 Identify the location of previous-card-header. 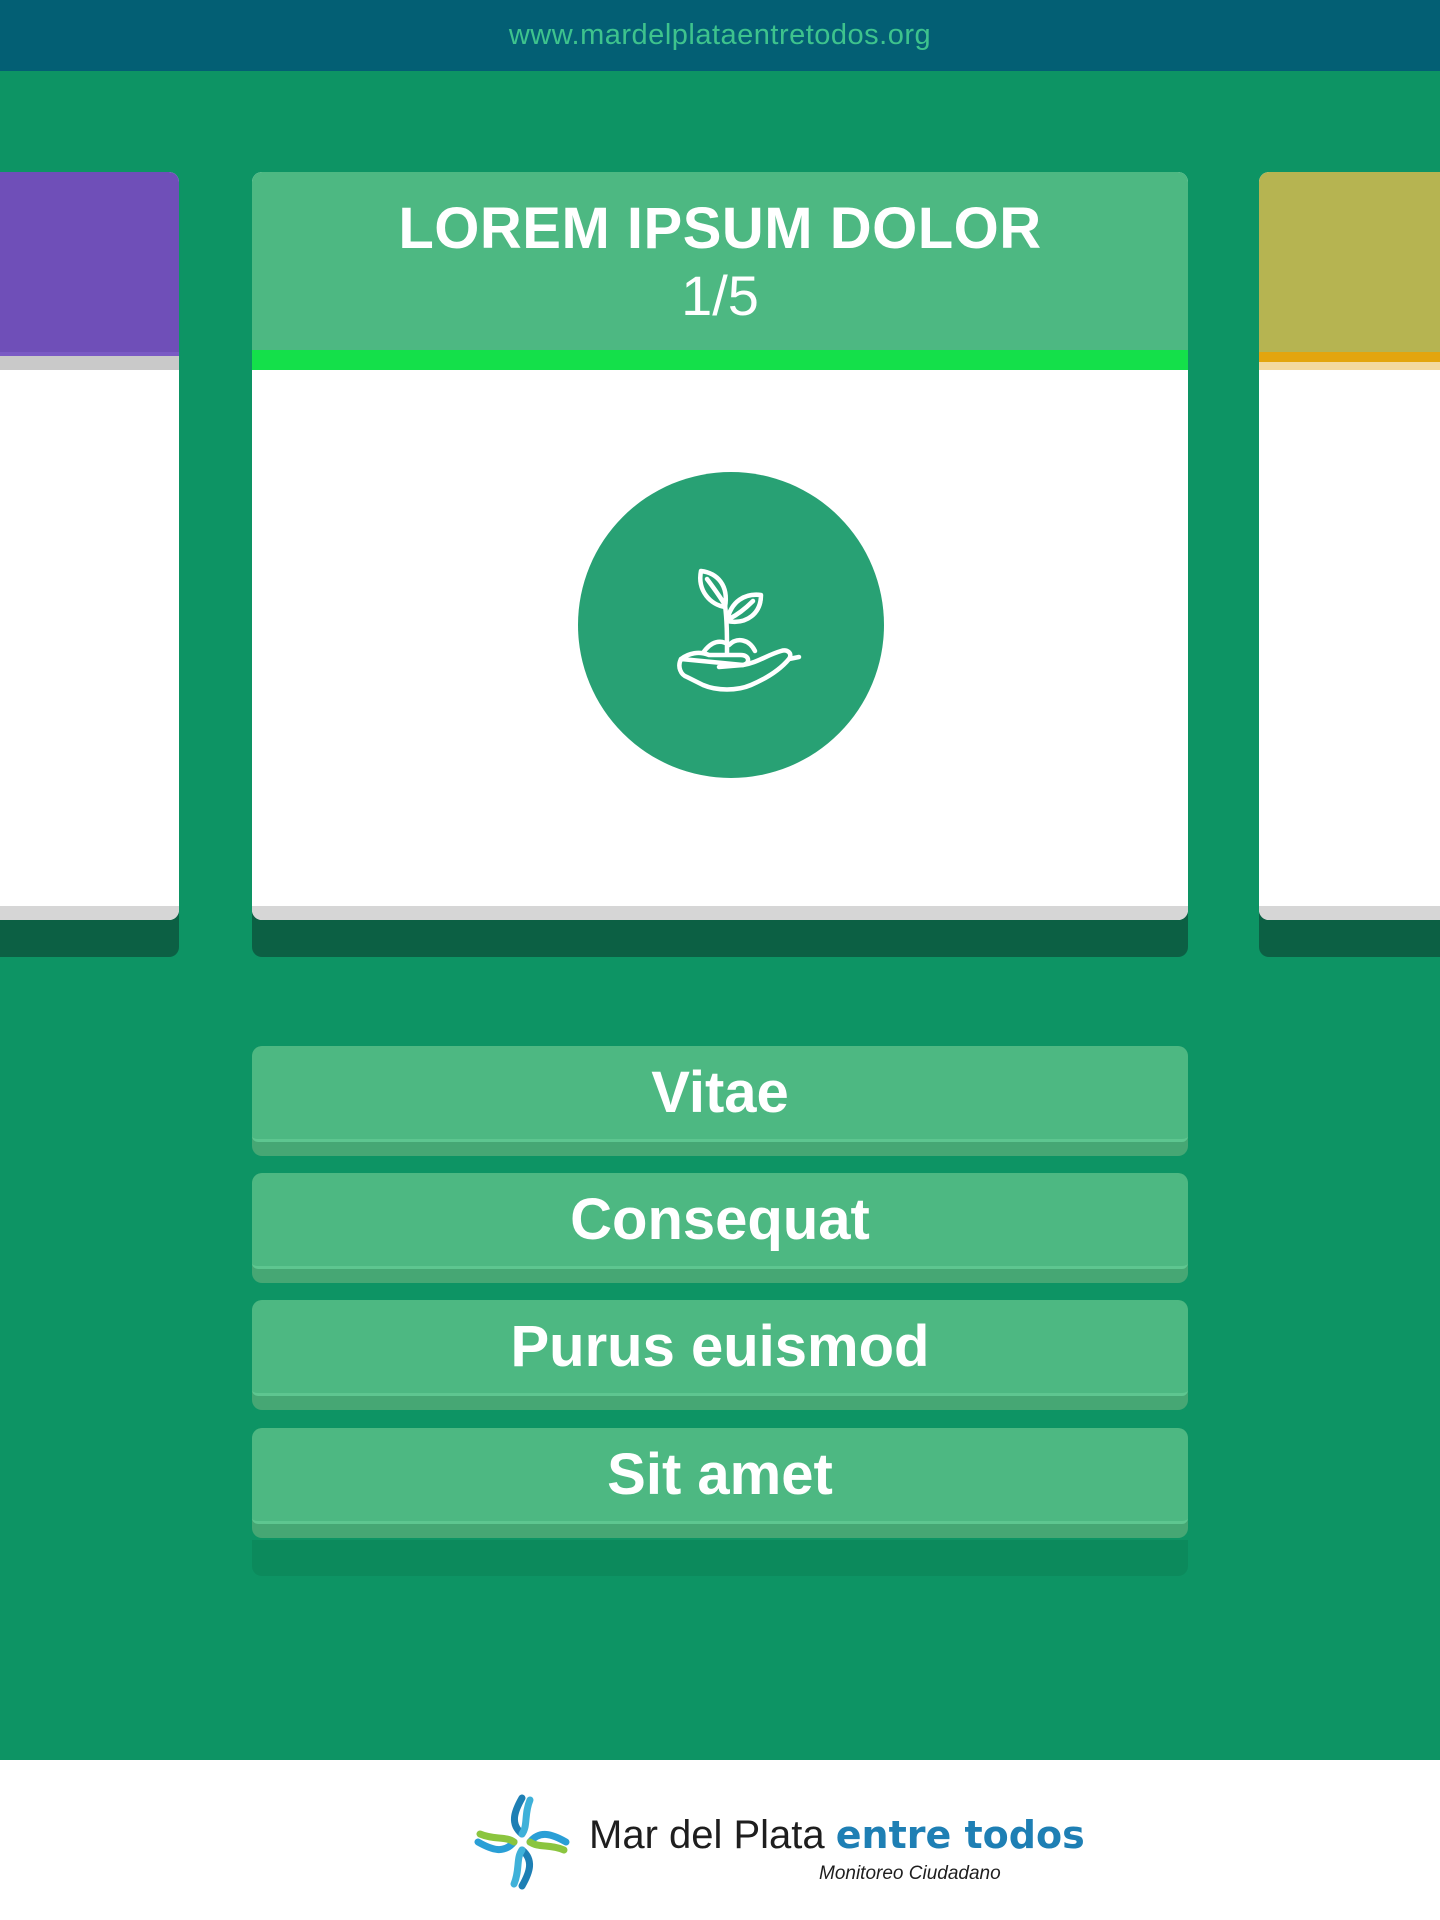
(89, 262).